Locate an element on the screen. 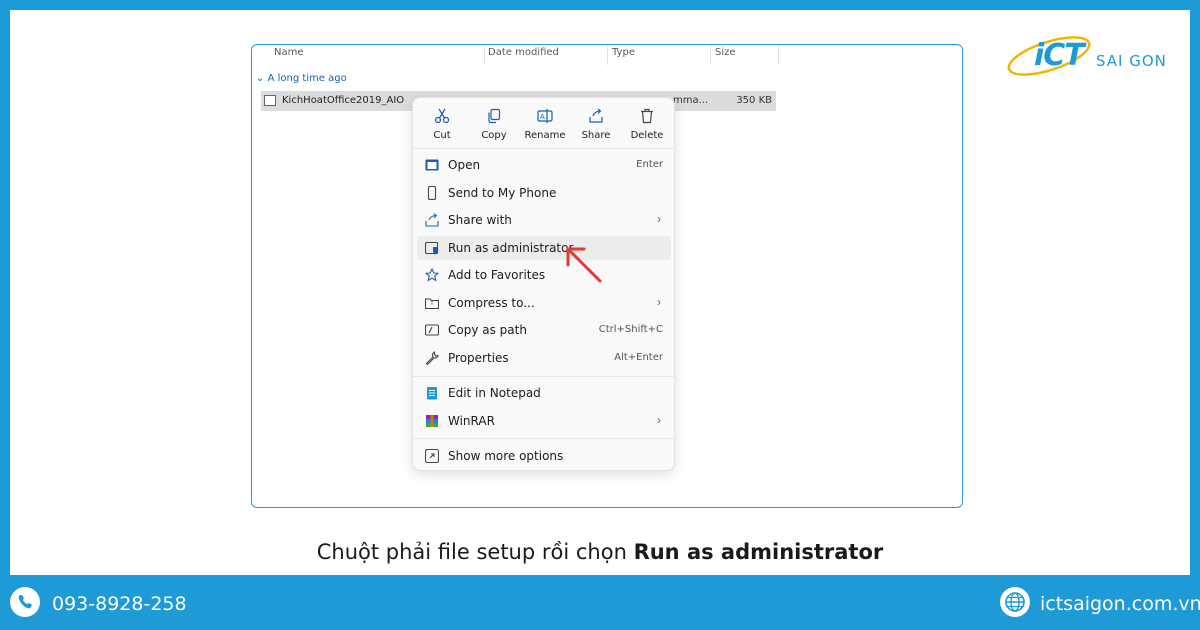  zip-folder-icon is located at coordinates (432, 304).